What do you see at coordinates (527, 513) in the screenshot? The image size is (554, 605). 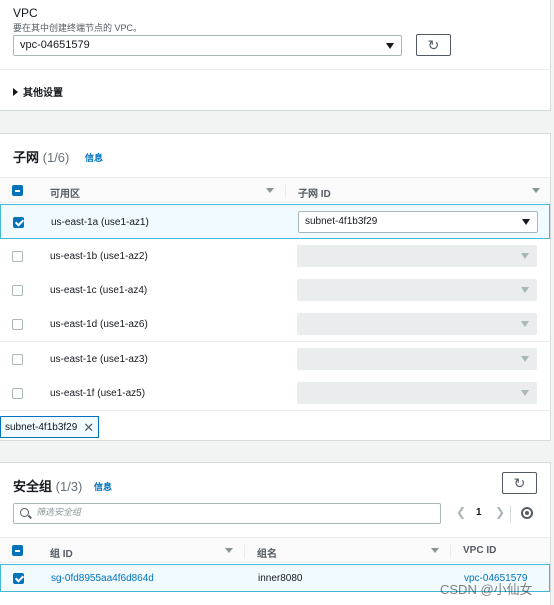 I see `gear-icon` at bounding box center [527, 513].